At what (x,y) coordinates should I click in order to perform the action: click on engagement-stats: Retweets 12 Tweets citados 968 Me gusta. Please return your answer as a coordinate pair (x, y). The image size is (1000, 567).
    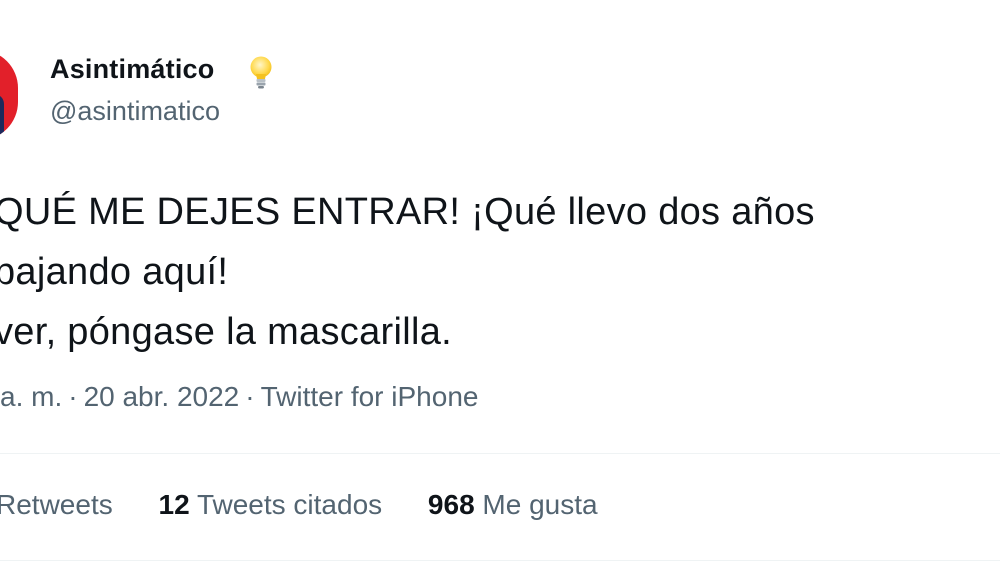
    Looking at the image, I should click on (318, 505).